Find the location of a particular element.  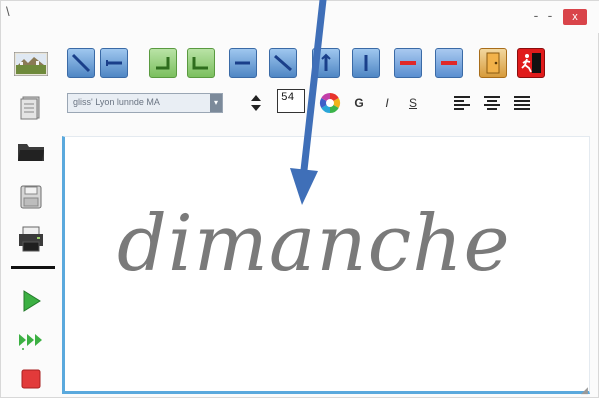

right-stroke-icon is located at coordinates (242, 63).